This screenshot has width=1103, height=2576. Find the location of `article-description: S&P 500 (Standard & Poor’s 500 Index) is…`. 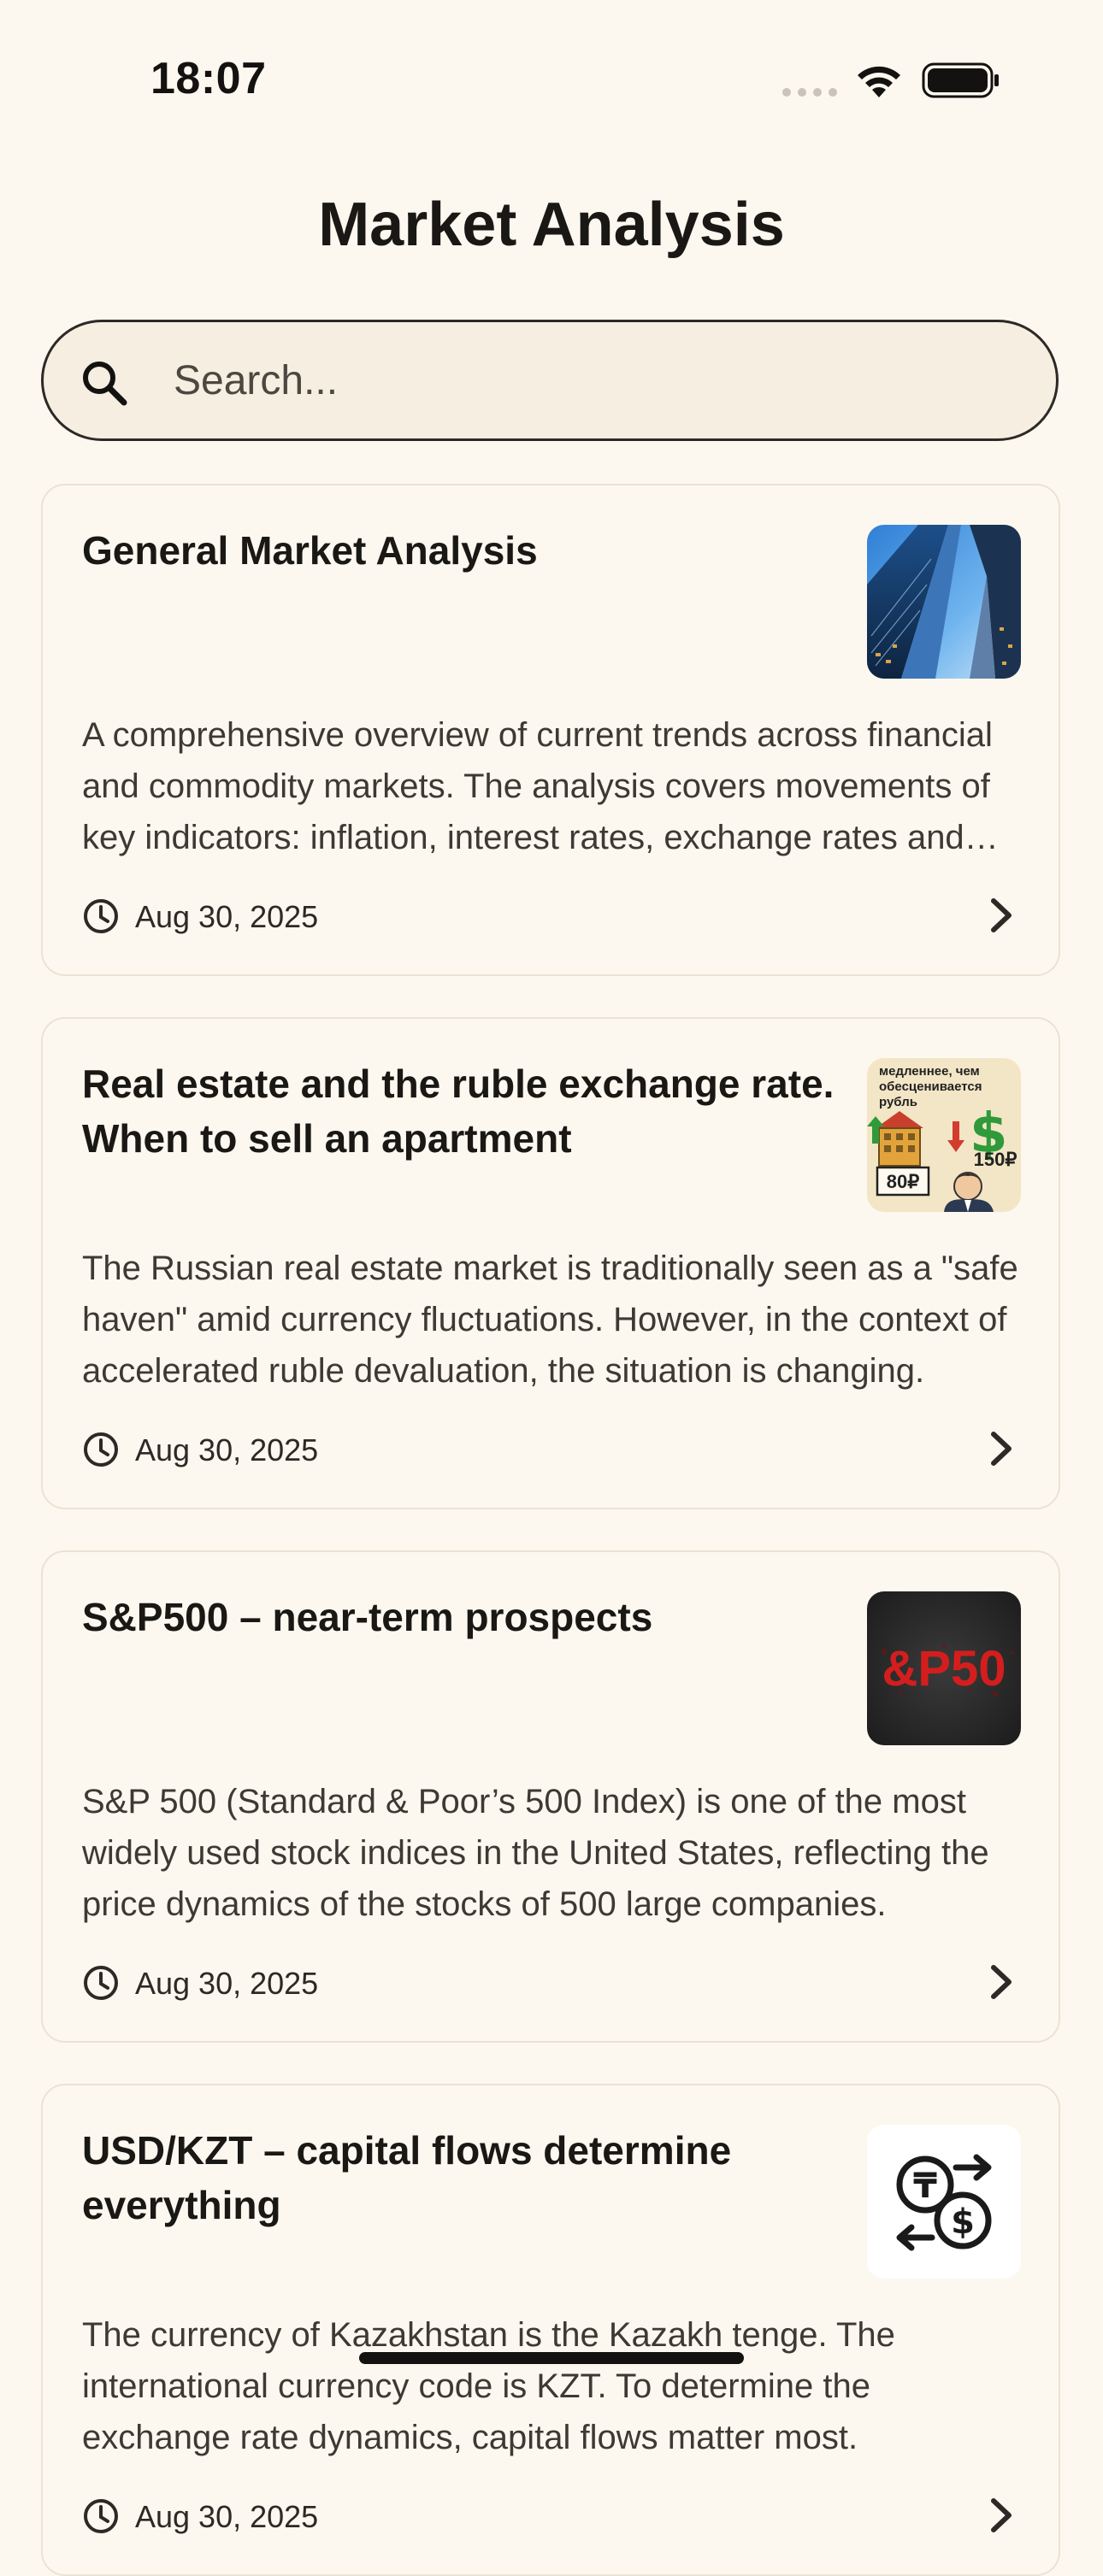

article-description: S&P 500 (Standard & Poor’s 500 Index) is… is located at coordinates (535, 1853).